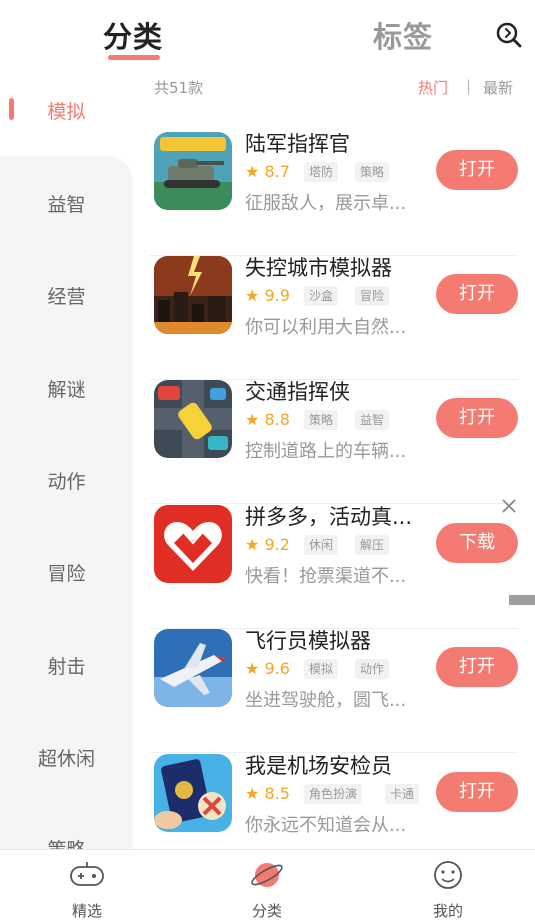  What do you see at coordinates (297, 144) in the screenshot?
I see `app-name: 陆军指挥官` at bounding box center [297, 144].